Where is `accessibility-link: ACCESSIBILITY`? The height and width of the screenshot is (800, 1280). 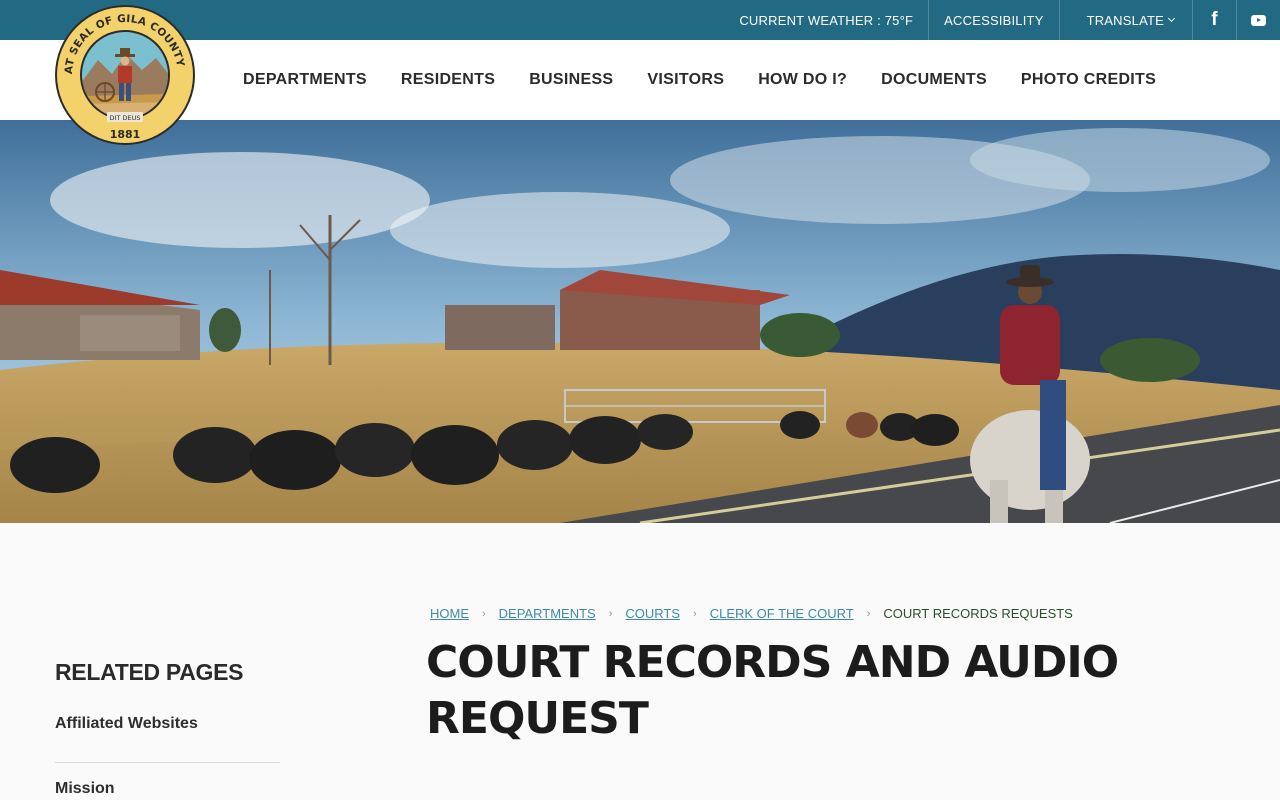
accessibility-link: ACCESSIBILITY is located at coordinates (993, 20).